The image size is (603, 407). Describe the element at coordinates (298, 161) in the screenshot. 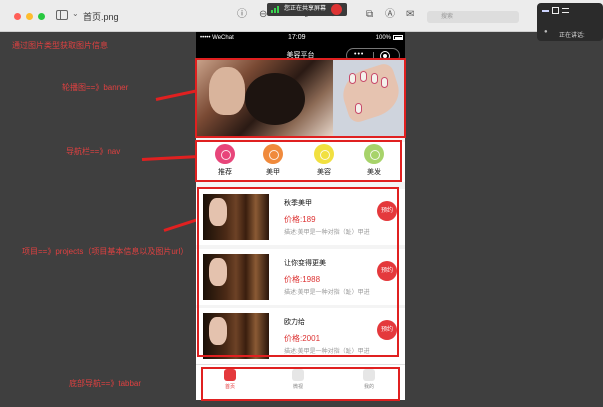

I see `nav-highlight-box` at that location.